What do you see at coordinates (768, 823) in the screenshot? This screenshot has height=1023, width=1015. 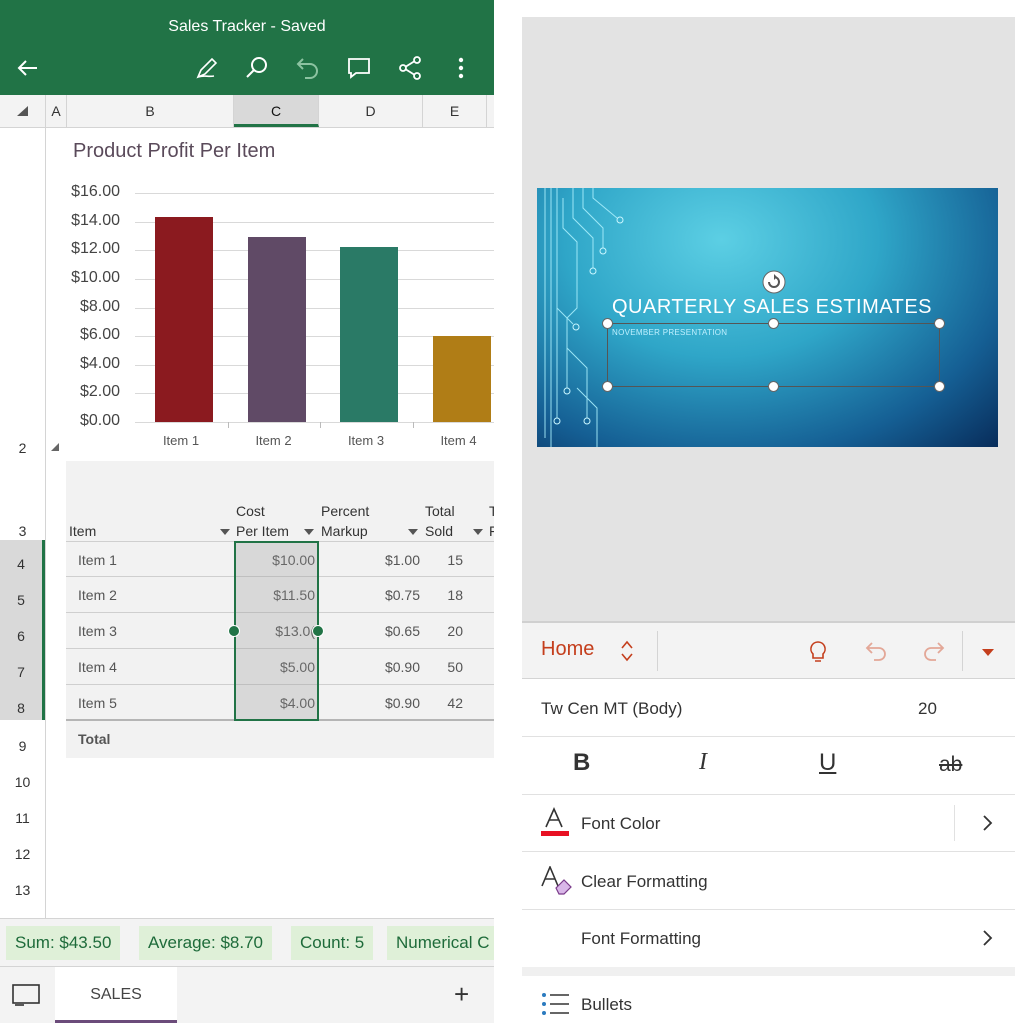 I see `font-color-row: Font Color` at bounding box center [768, 823].